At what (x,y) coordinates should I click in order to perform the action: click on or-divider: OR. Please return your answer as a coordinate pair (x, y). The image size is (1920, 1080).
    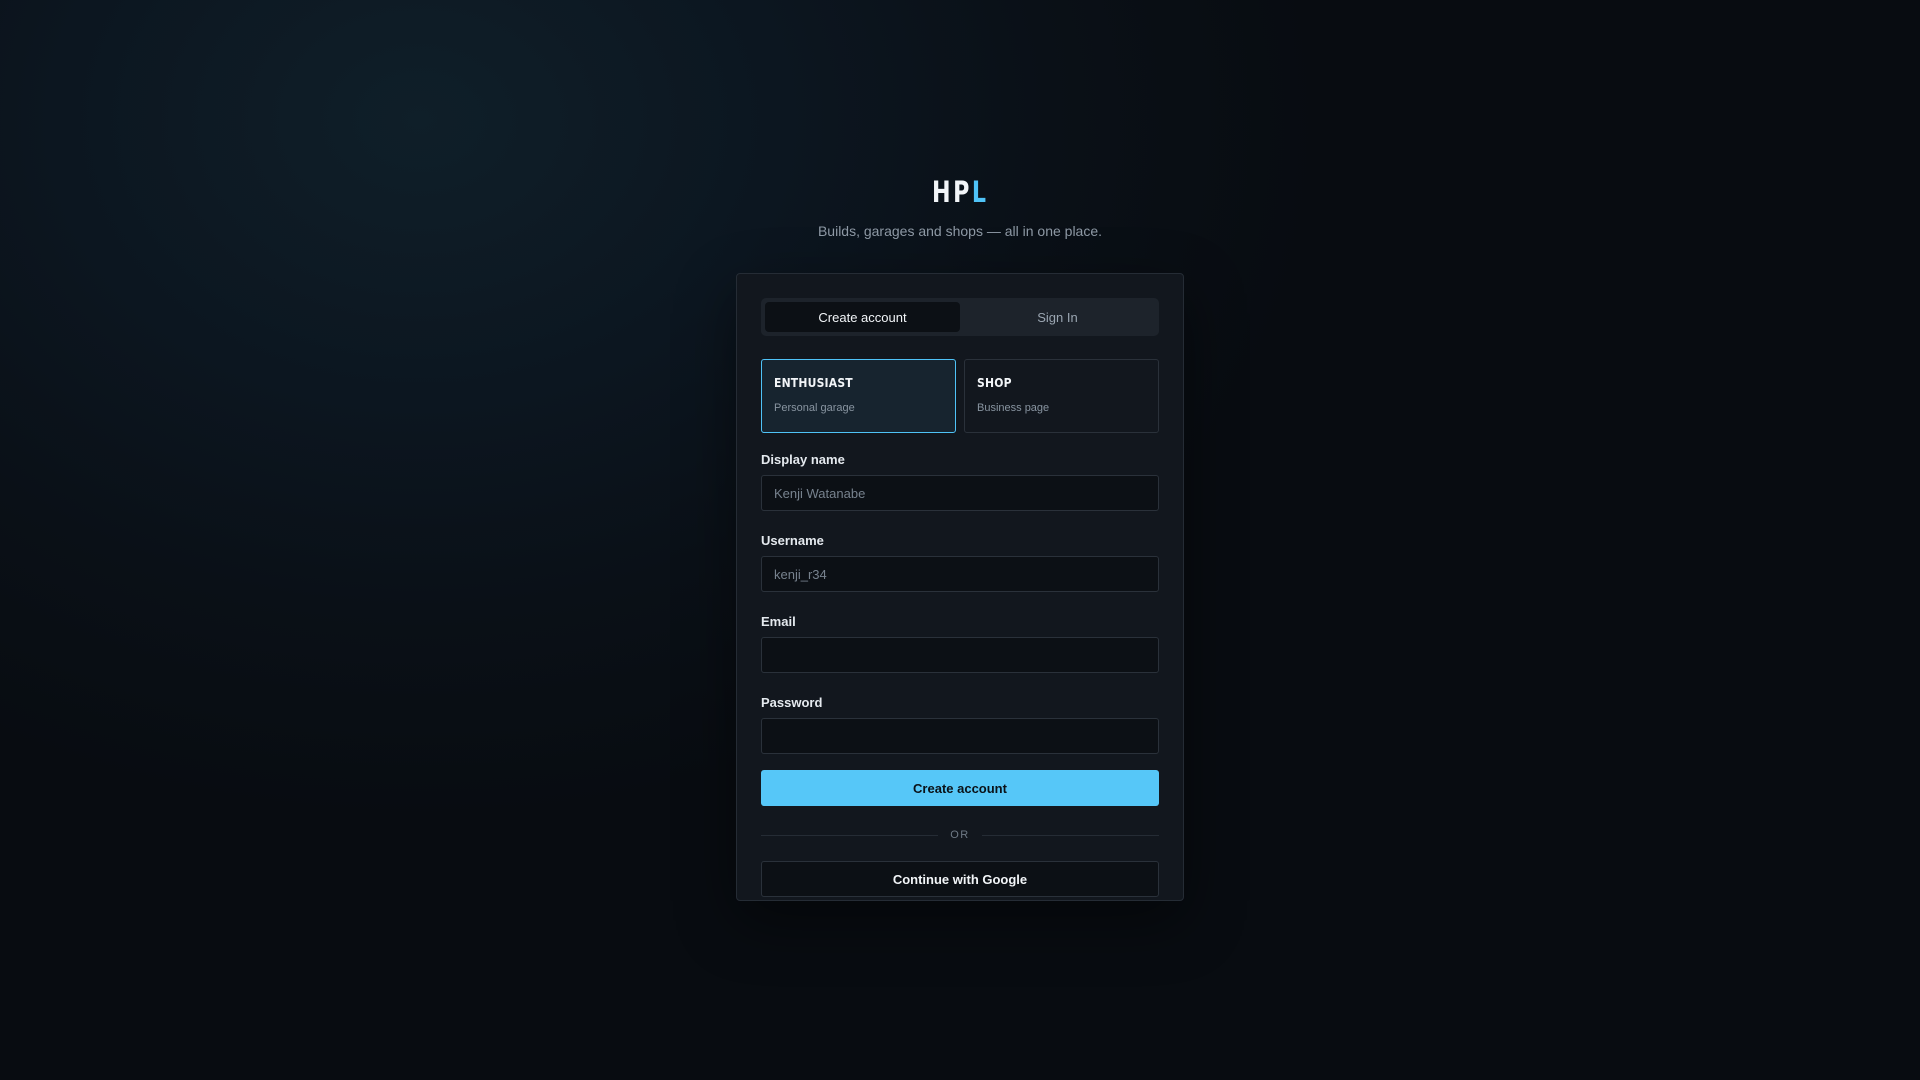
    Looking at the image, I should click on (960, 835).